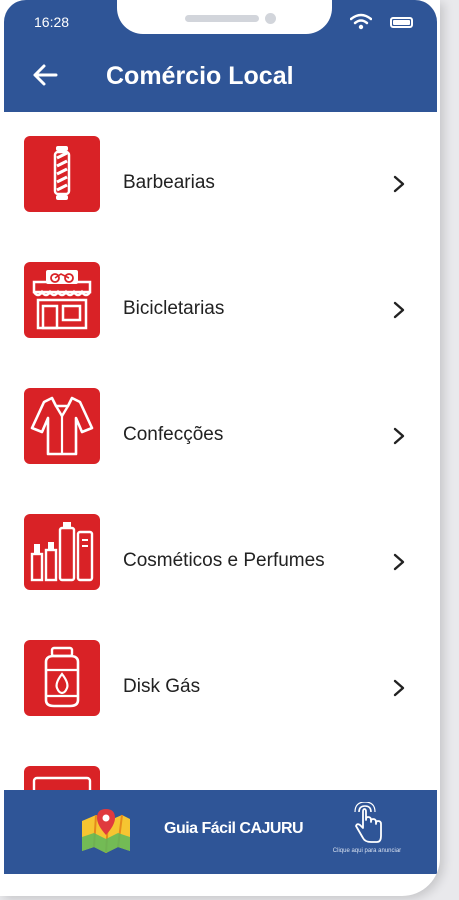  Describe the element at coordinates (220, 56) in the screenshot. I see `app-header: 16:28 Comércio Local` at that location.